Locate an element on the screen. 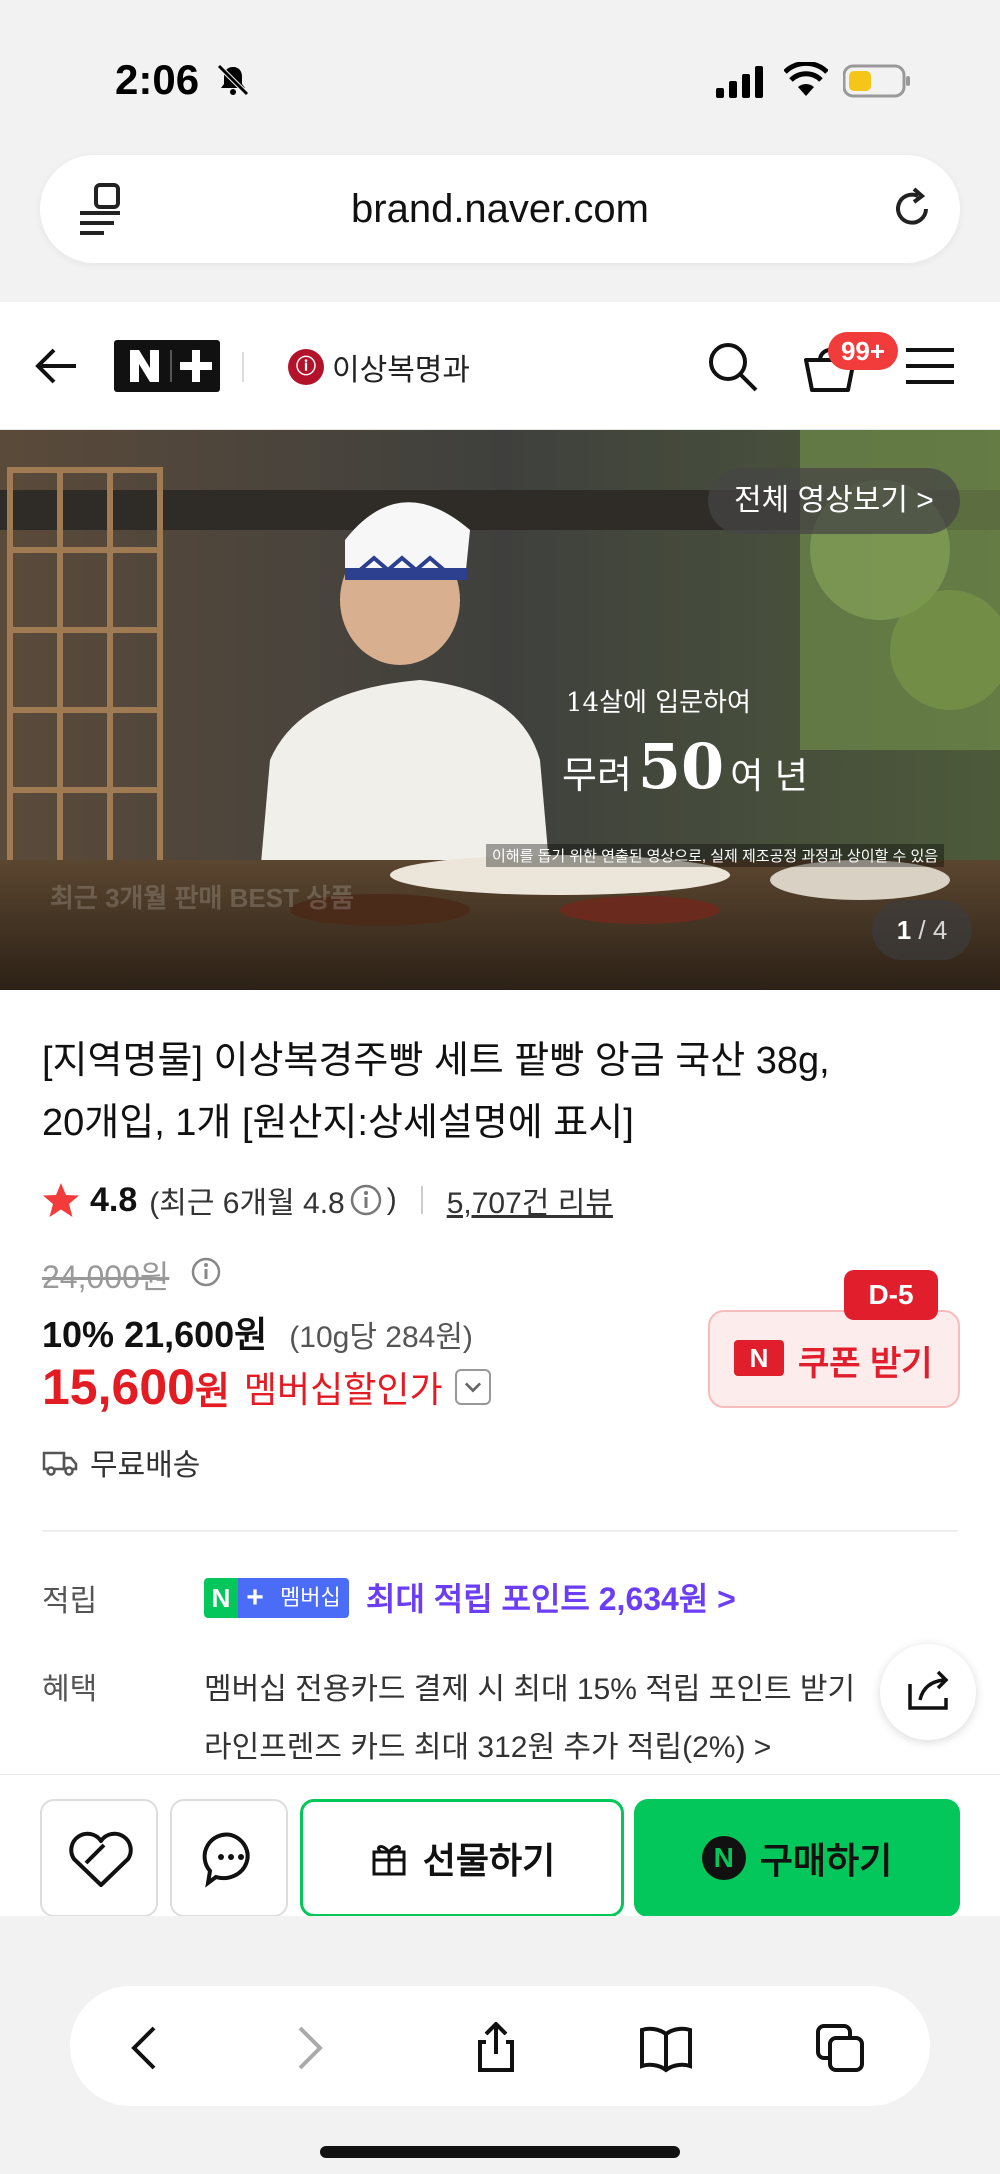 This screenshot has height=2174, width=1000. rating-divider is located at coordinates (421, 1200).